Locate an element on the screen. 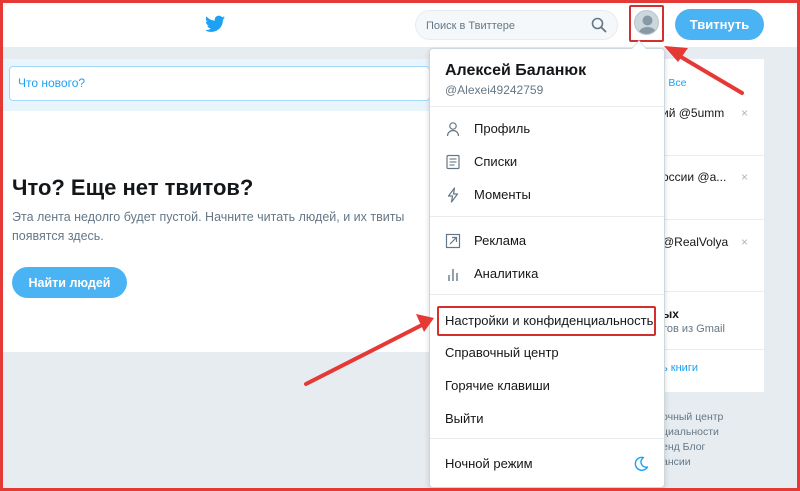 This screenshot has width=800, height=491. avatar is located at coordinates (646, 22).